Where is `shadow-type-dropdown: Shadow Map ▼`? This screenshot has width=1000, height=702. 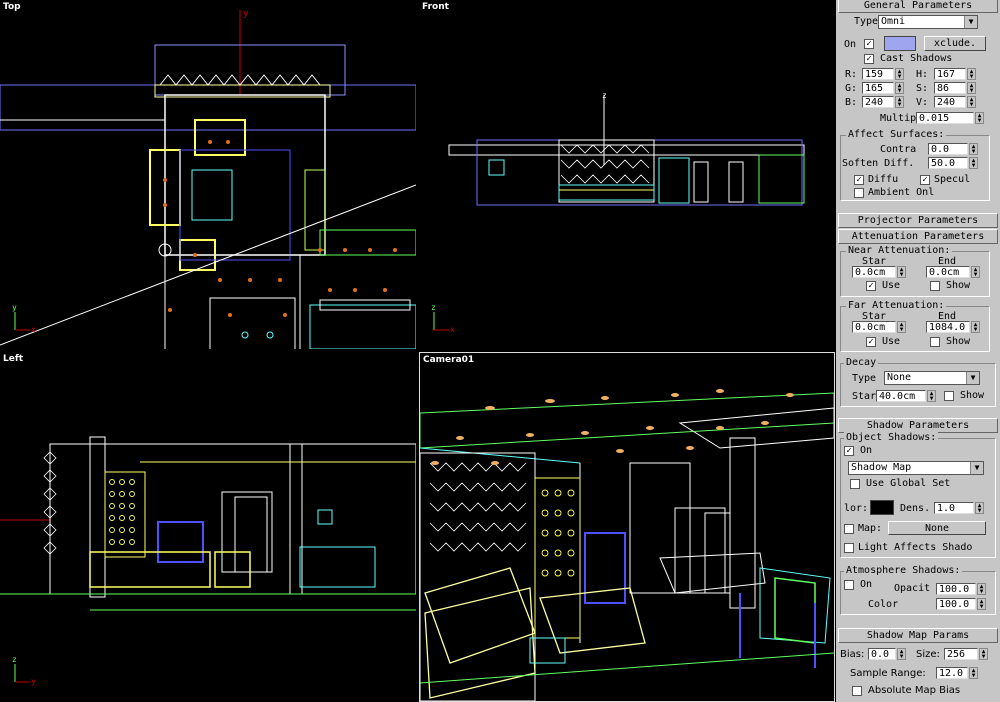 shadow-type-dropdown: Shadow Map ▼ is located at coordinates (916, 468).